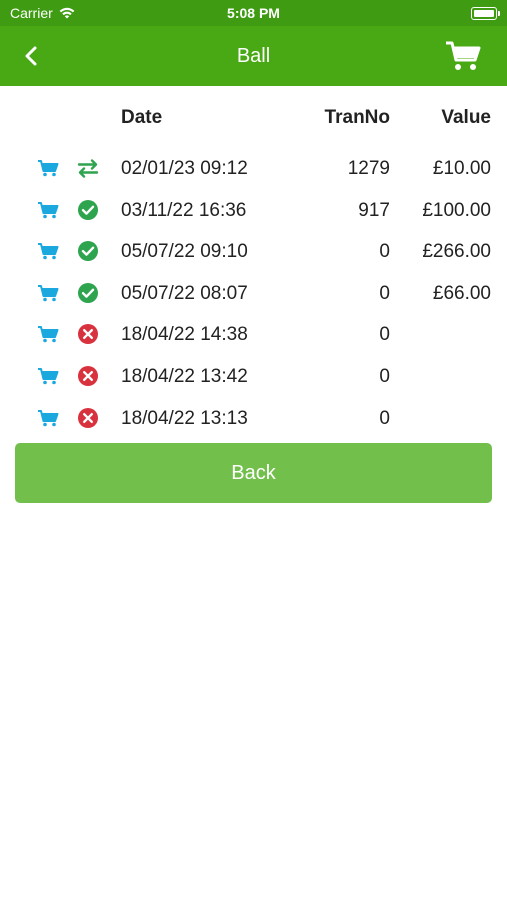  What do you see at coordinates (184, 168) in the screenshot?
I see `row-date: 02/01/23 09:12` at bounding box center [184, 168].